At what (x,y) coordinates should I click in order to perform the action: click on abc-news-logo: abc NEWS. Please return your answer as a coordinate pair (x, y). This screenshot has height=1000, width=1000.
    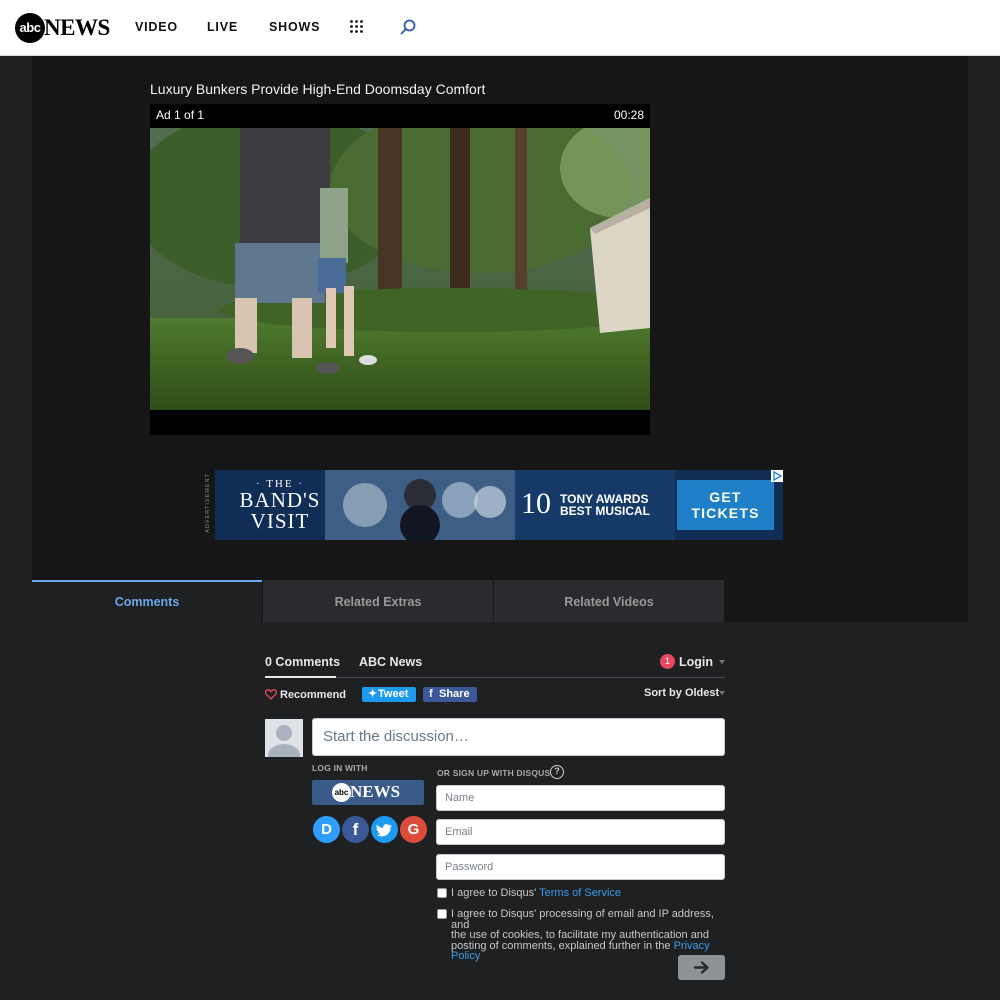
    Looking at the image, I should click on (62, 28).